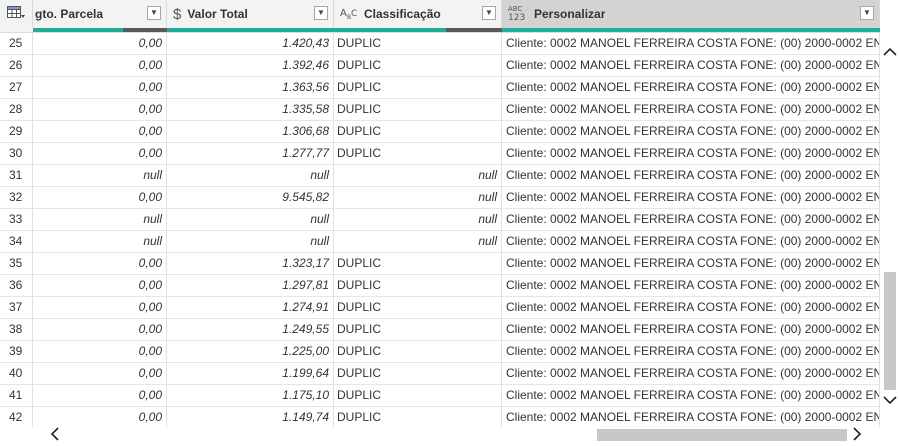 The image size is (900, 446). I want to click on cell-valor-total: 1.306,68, so click(250, 131).